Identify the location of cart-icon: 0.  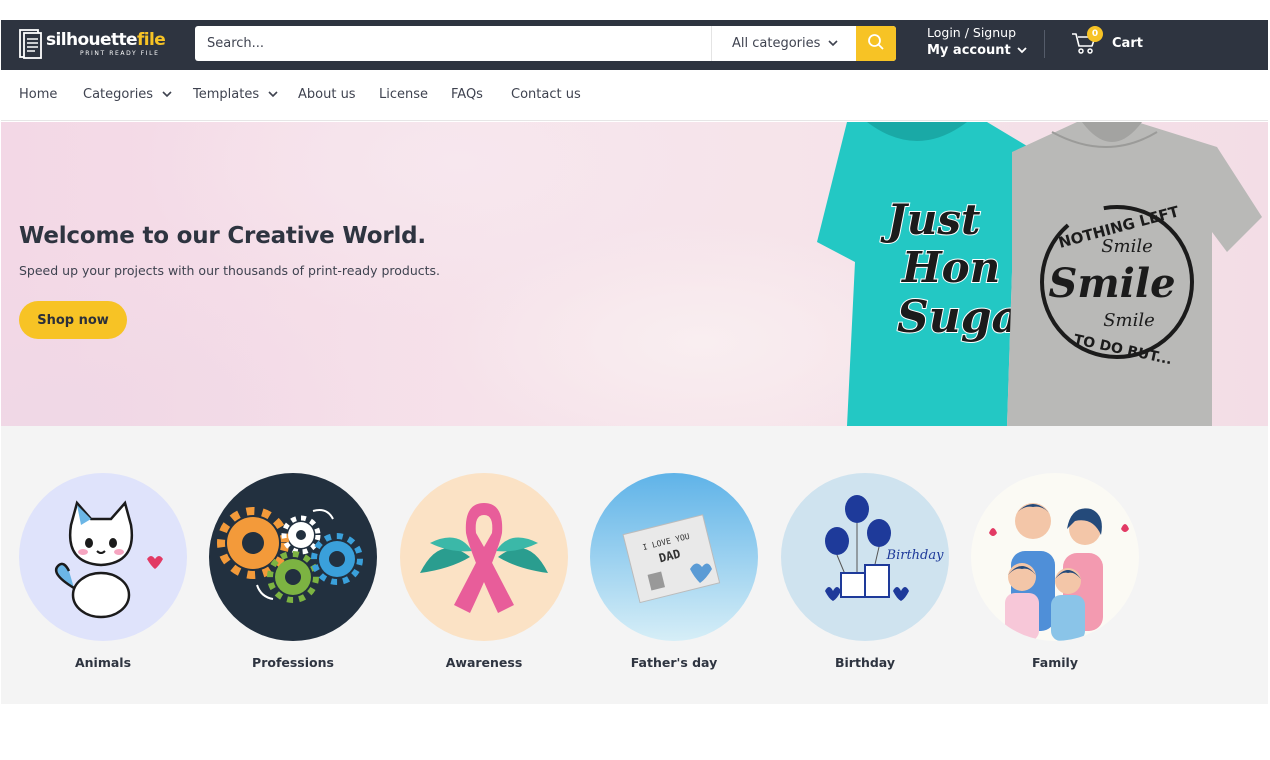
(1087, 40).